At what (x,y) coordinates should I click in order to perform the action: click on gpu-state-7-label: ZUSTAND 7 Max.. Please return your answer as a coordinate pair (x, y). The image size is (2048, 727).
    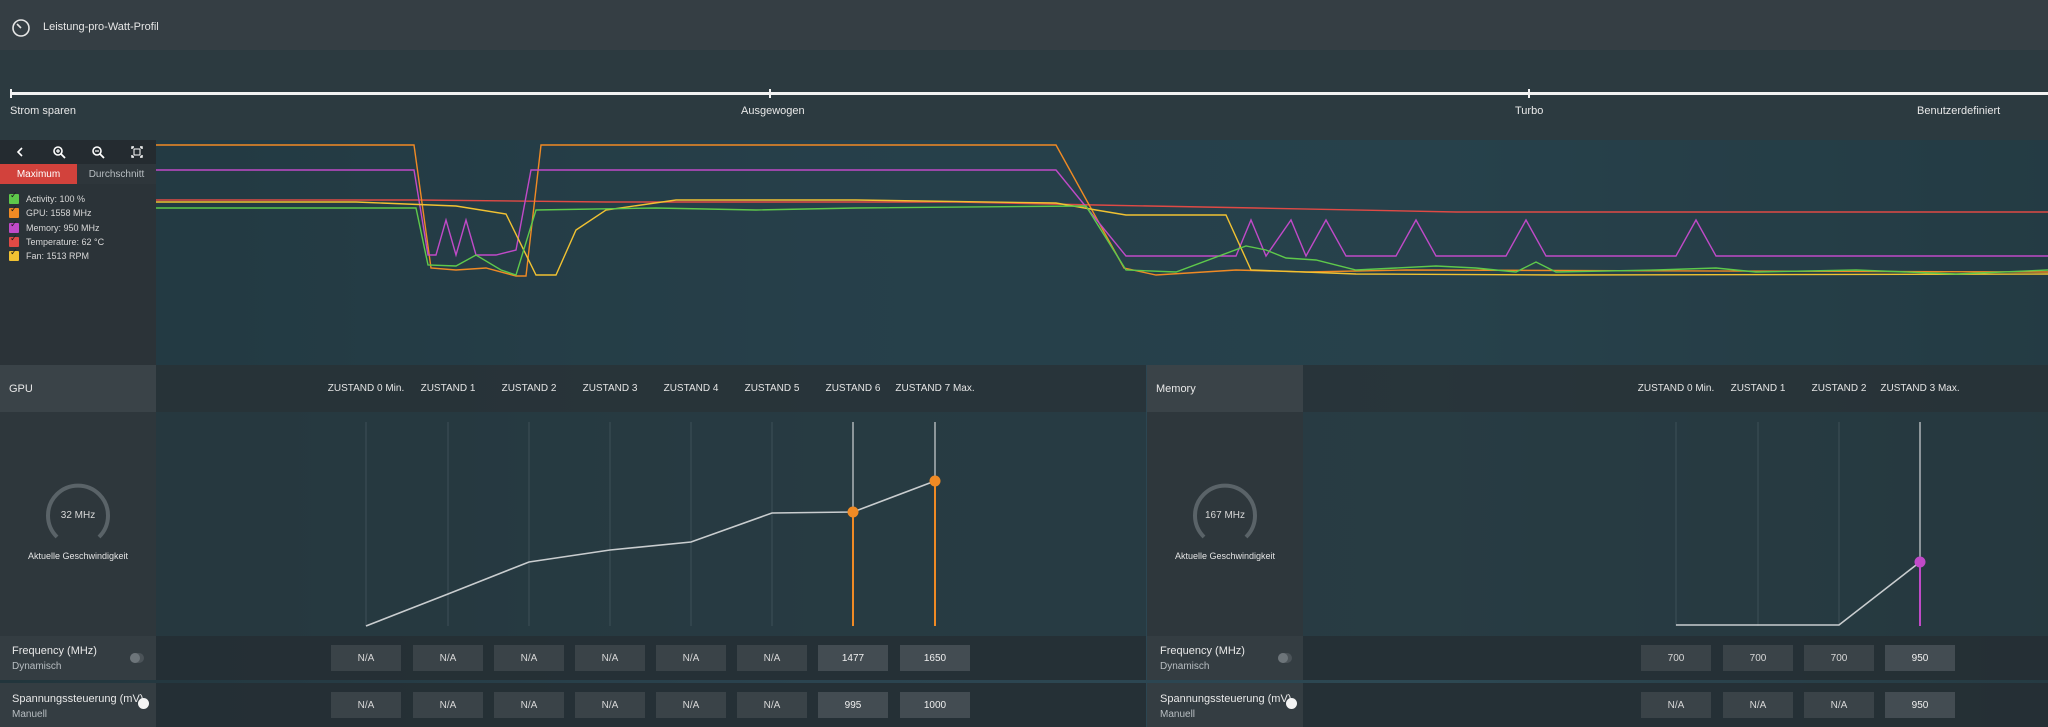
    Looking at the image, I should click on (935, 388).